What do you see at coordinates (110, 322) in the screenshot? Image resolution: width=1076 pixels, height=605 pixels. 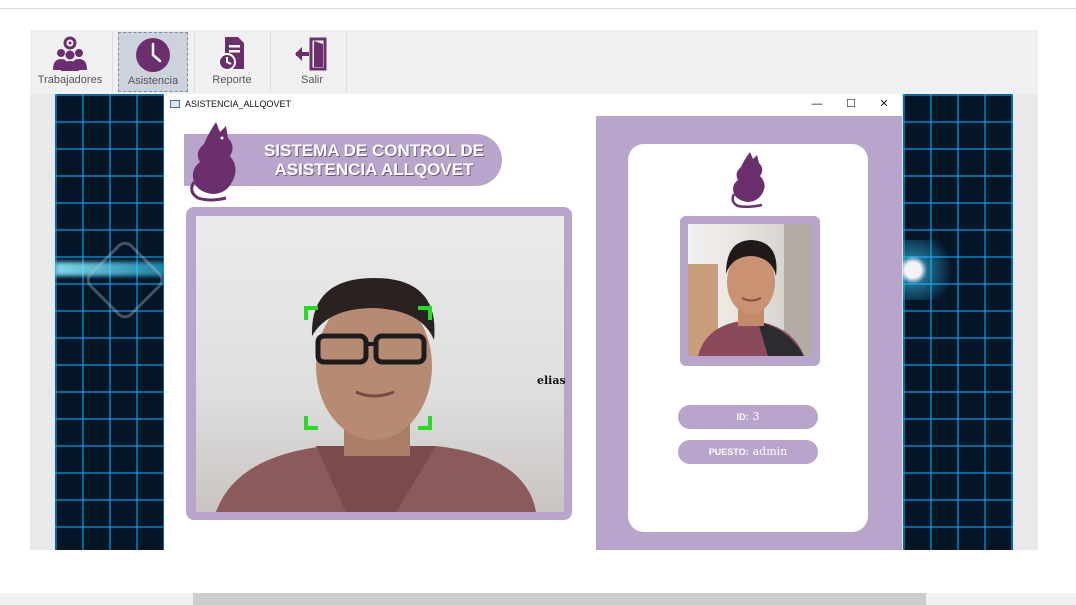 I see `background-wallpaper-left` at bounding box center [110, 322].